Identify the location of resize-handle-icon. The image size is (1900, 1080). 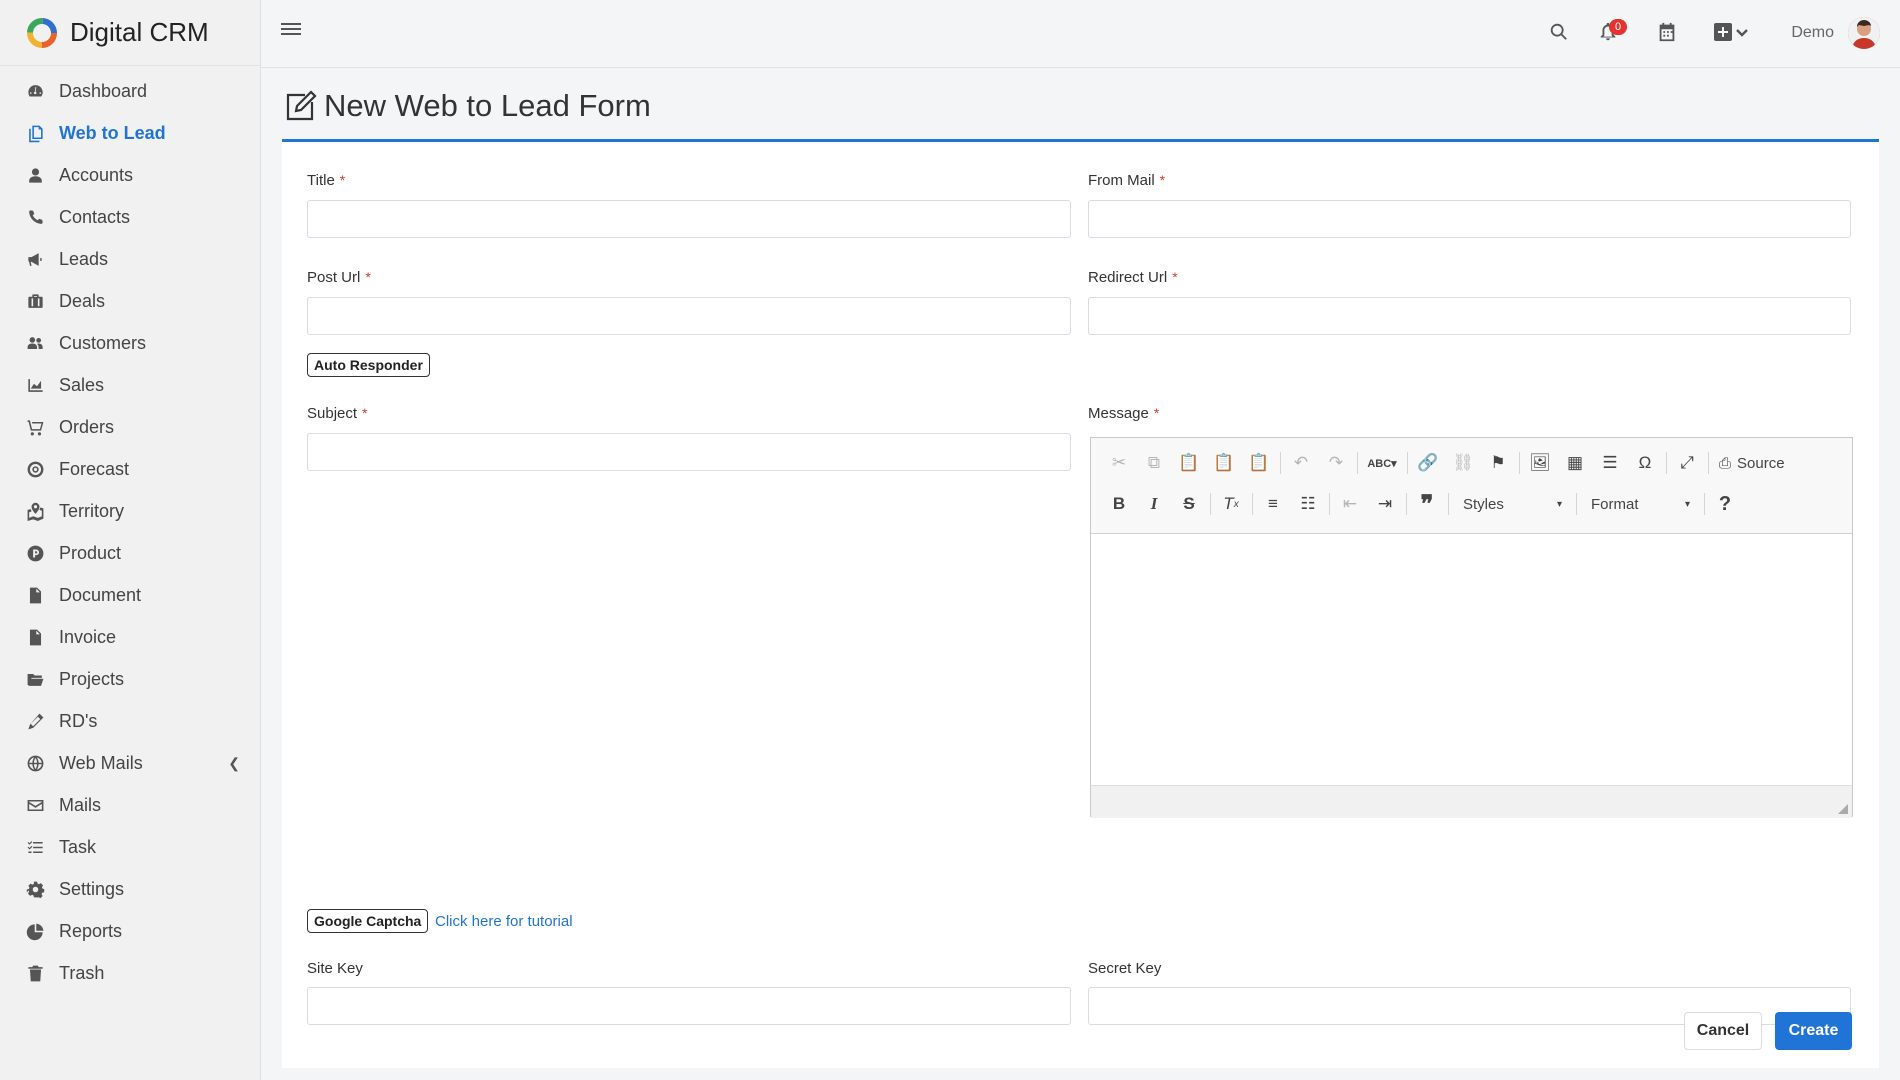
(1843, 809).